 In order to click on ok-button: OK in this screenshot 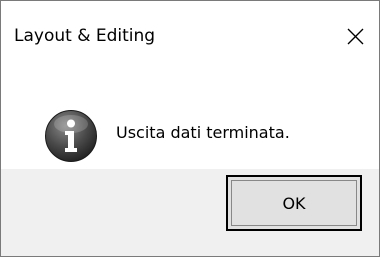, I will do `click(294, 203)`.